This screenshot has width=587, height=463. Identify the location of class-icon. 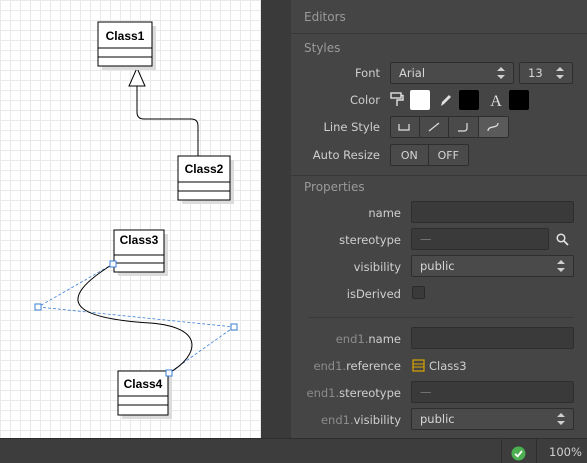
(418, 365).